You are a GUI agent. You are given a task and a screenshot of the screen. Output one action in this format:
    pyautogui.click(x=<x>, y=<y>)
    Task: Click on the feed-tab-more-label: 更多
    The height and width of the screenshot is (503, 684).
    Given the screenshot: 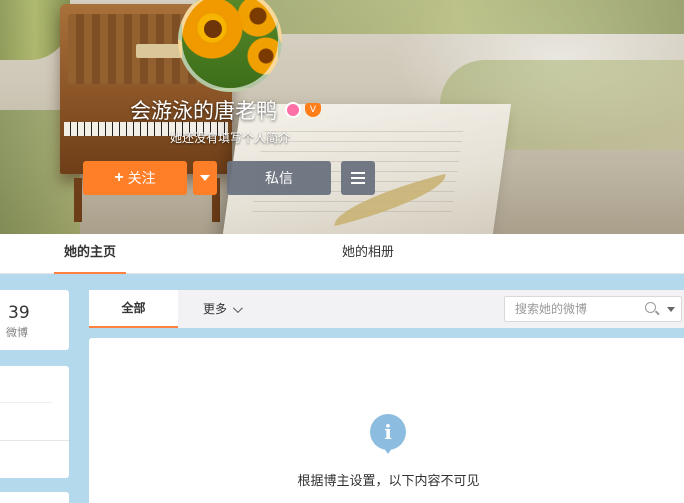 What is the action you would take?
    pyautogui.click(x=215, y=309)
    